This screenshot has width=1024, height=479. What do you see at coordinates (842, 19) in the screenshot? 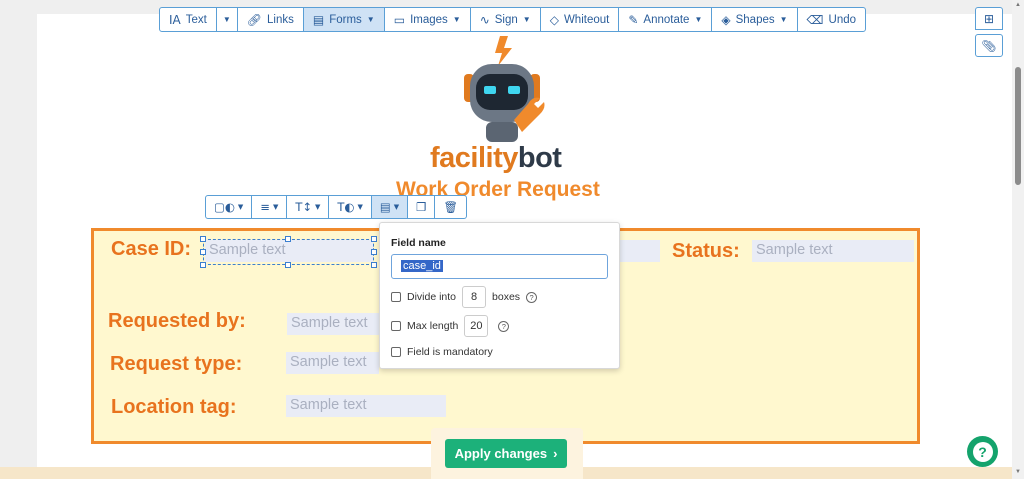
I see `undo-label: Undo` at bounding box center [842, 19].